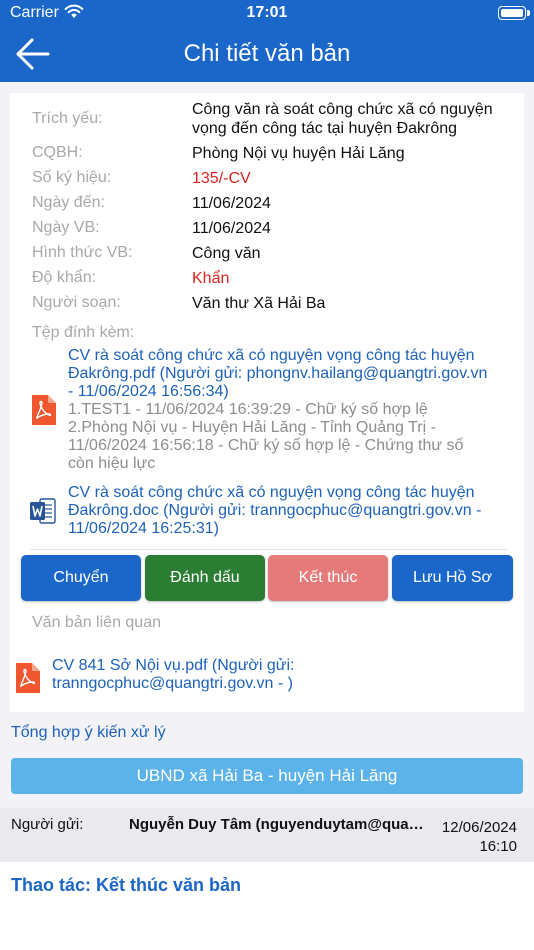 The height and width of the screenshot is (950, 534). What do you see at coordinates (57, 152) in the screenshot?
I see `field-label: CQBH:` at bounding box center [57, 152].